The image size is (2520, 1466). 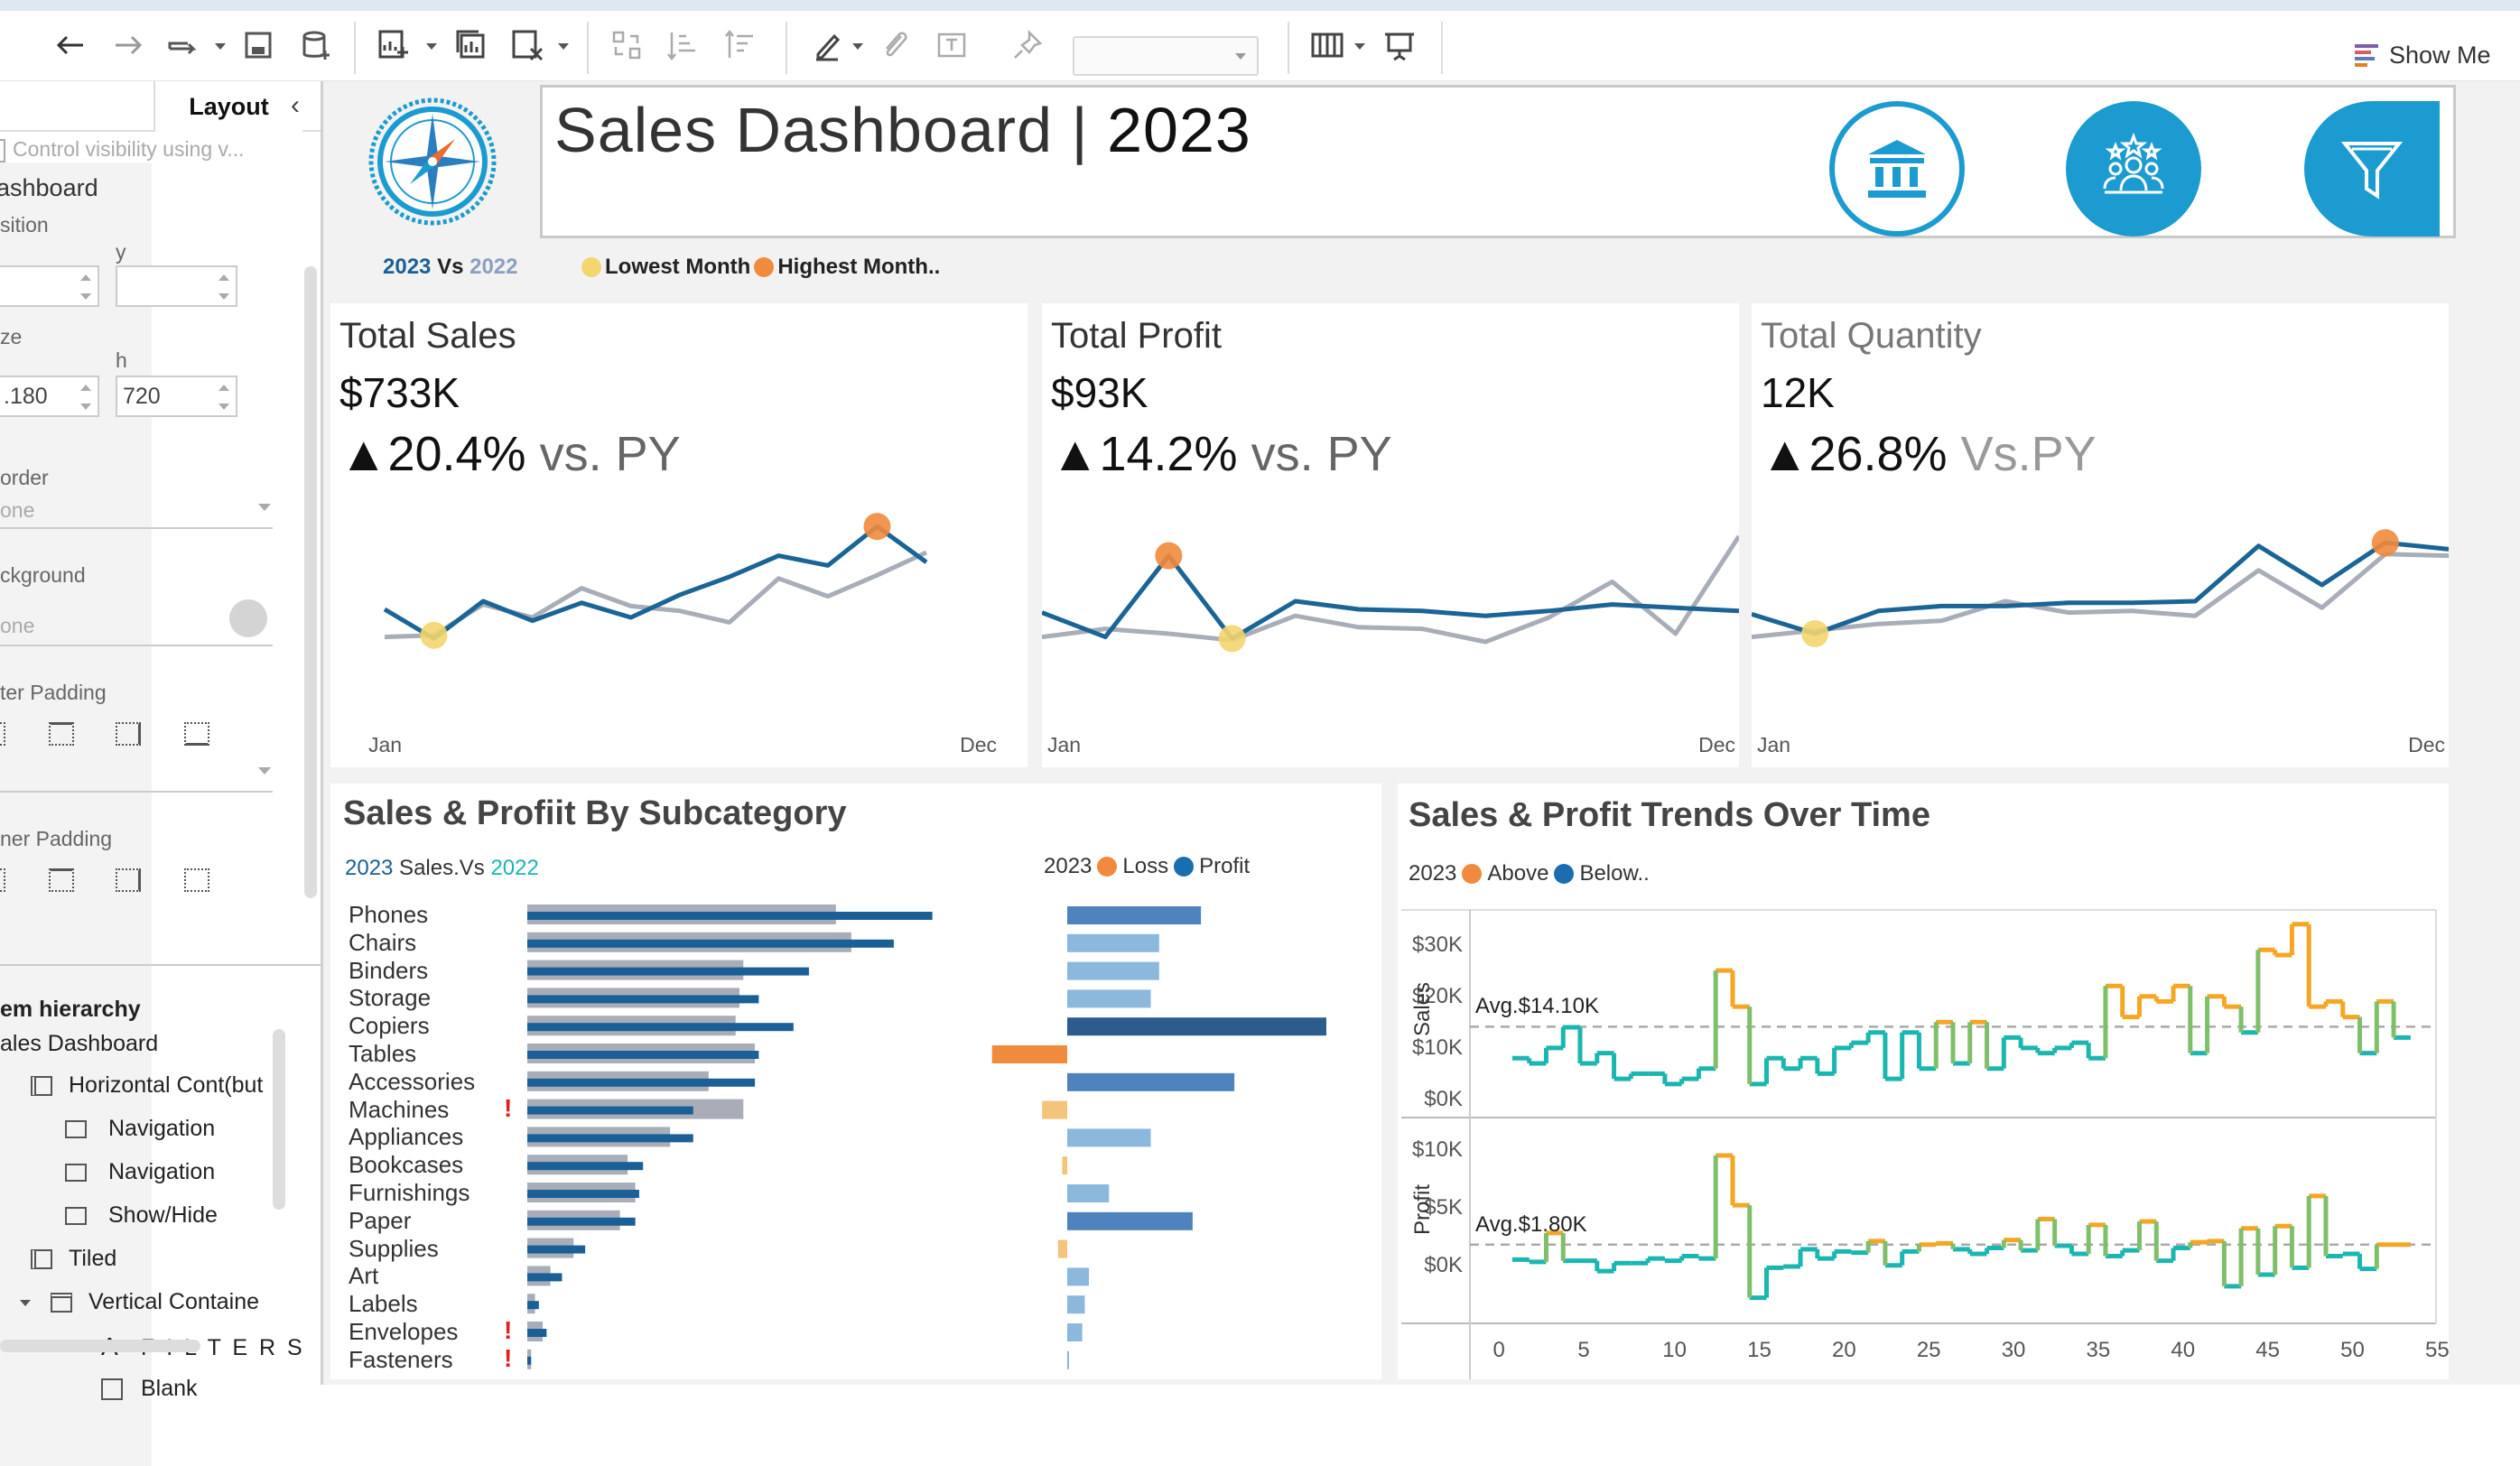 I want to click on kpi-delta-vs: vs. PY, so click(x=1314, y=454).